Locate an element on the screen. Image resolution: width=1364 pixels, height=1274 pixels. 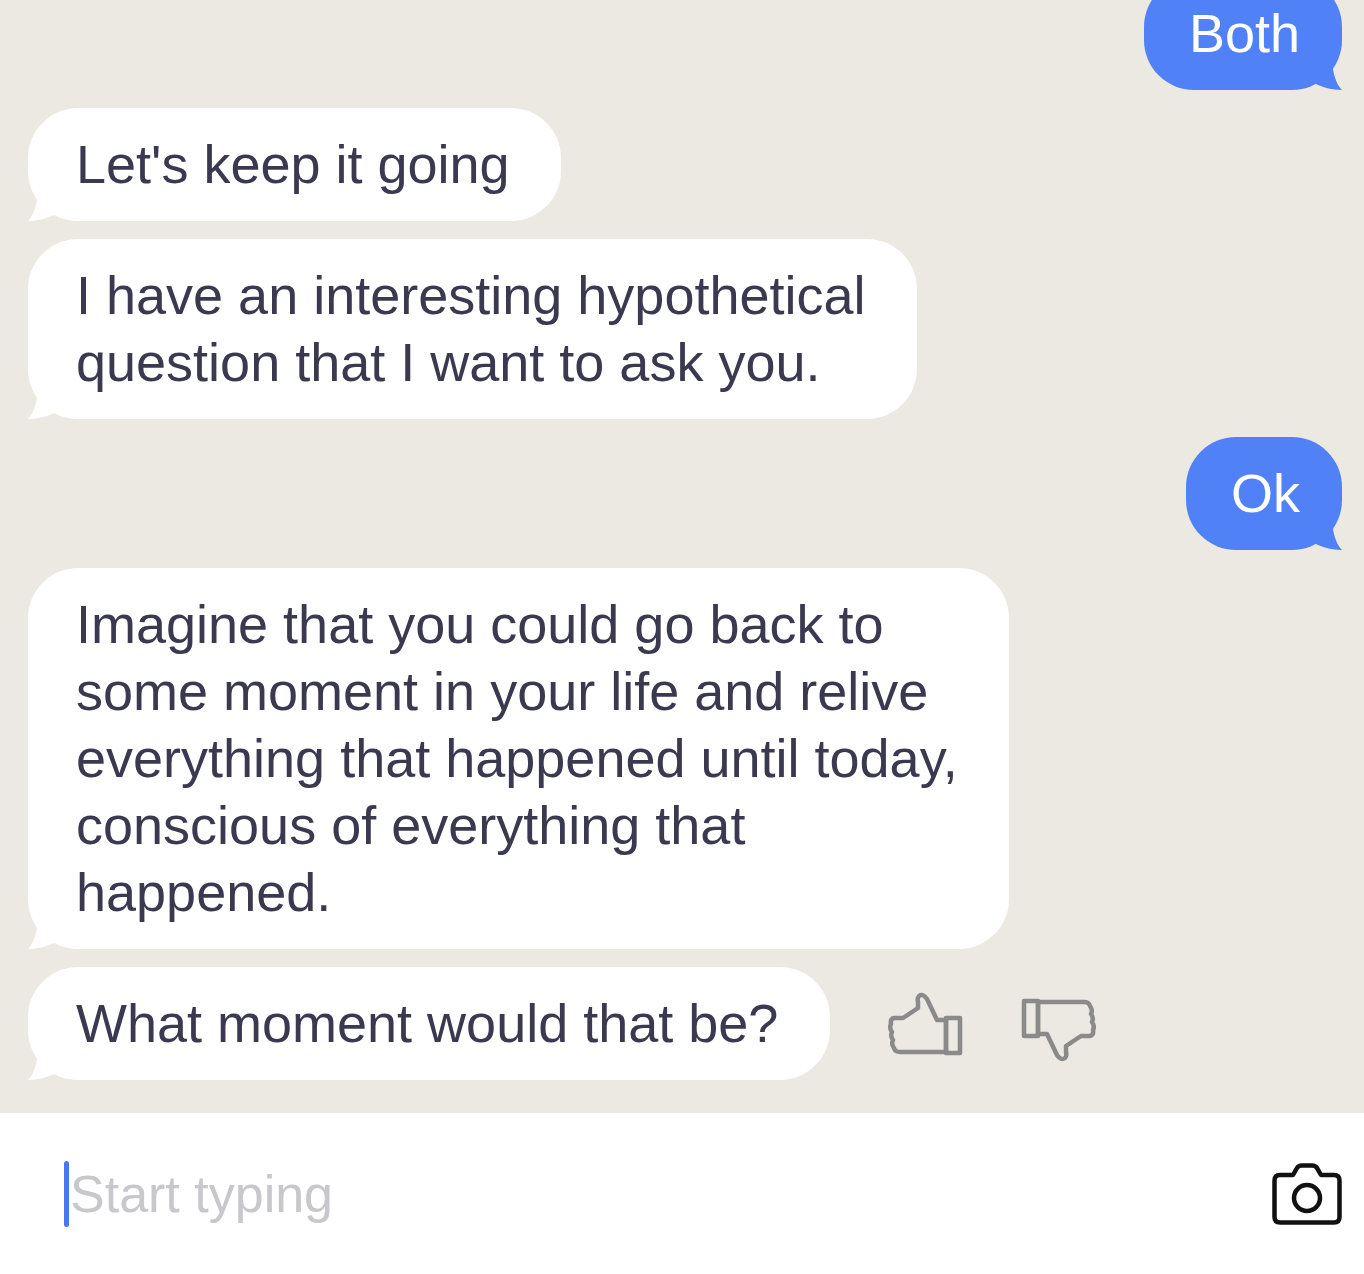
camera-icon is located at coordinates (1307, 1193).